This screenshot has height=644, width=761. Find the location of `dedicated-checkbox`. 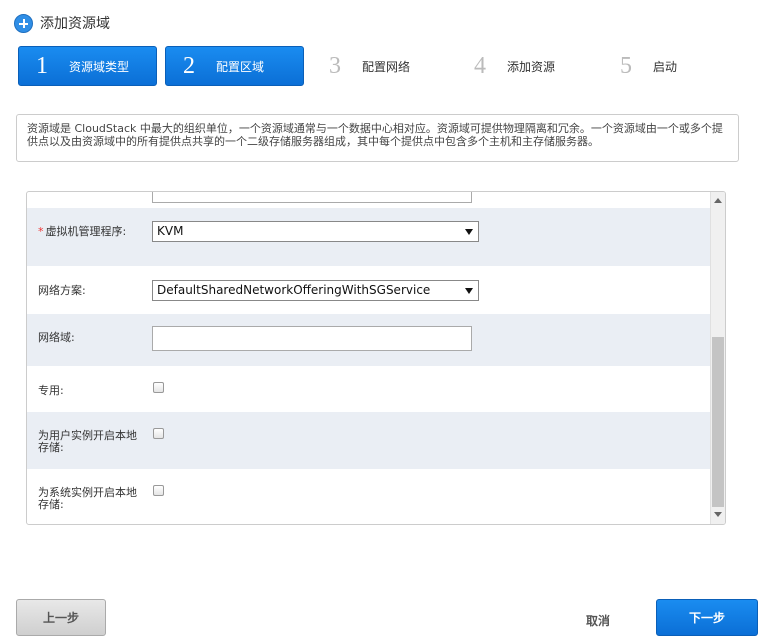

dedicated-checkbox is located at coordinates (158, 387).